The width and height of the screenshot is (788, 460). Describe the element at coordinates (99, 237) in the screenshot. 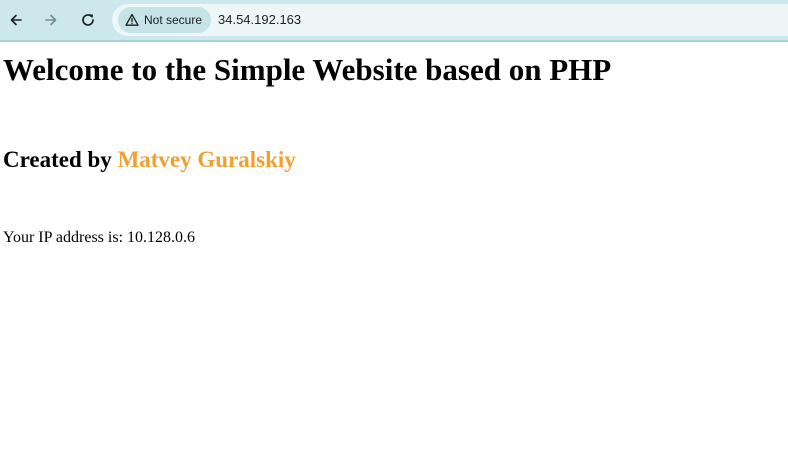

I see `ip-address-text: Your IP address is: 10.128.0.6` at that location.